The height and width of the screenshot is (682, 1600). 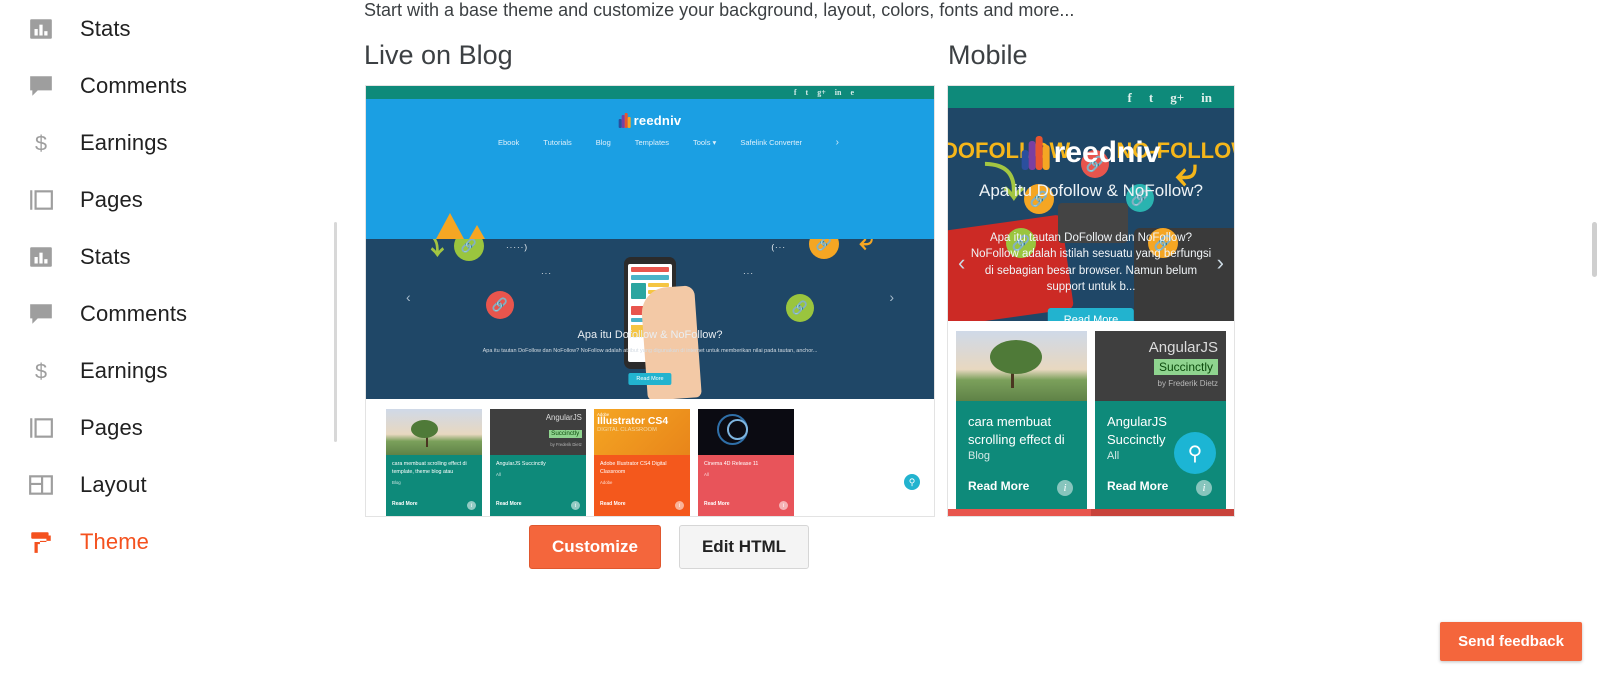 I want to click on mobile-search-fab: ⚲, so click(x=1195, y=453).